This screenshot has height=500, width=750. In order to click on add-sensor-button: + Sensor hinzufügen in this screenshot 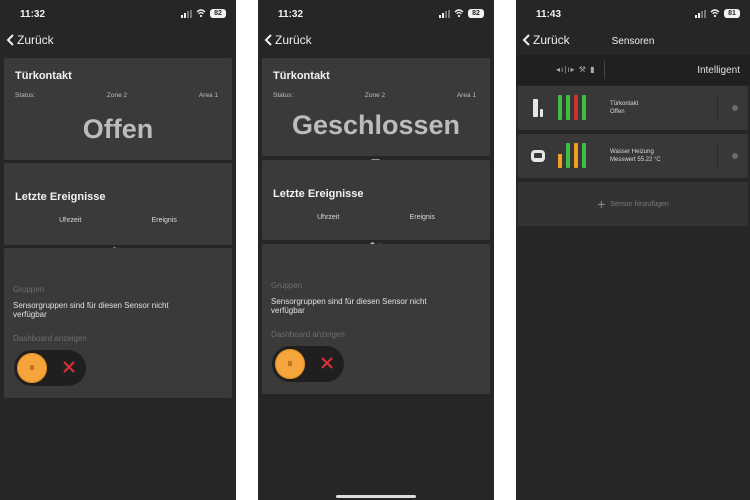, I will do `click(633, 204)`.